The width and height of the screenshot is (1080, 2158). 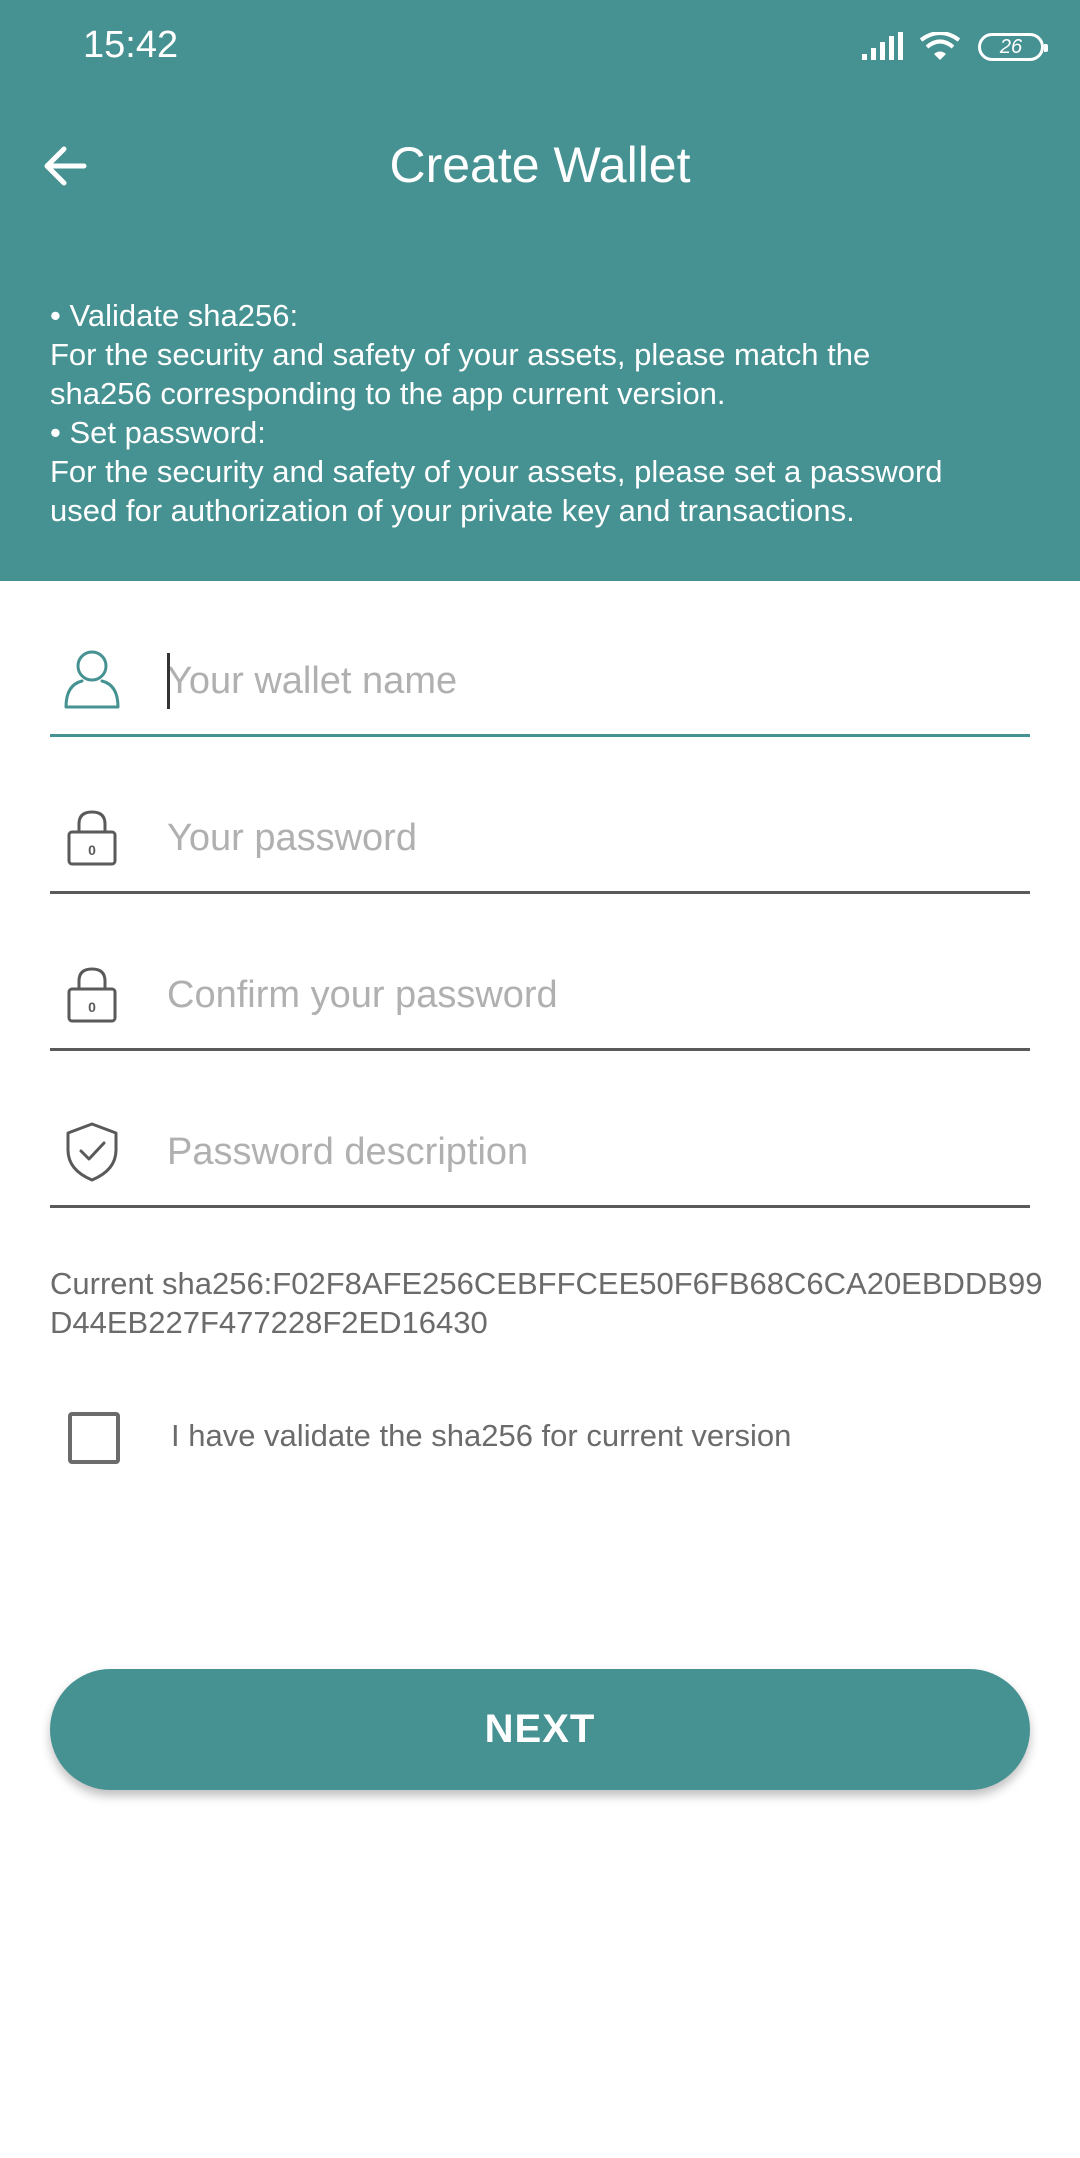 What do you see at coordinates (587, 1152) in the screenshot?
I see `password-description-input` at bounding box center [587, 1152].